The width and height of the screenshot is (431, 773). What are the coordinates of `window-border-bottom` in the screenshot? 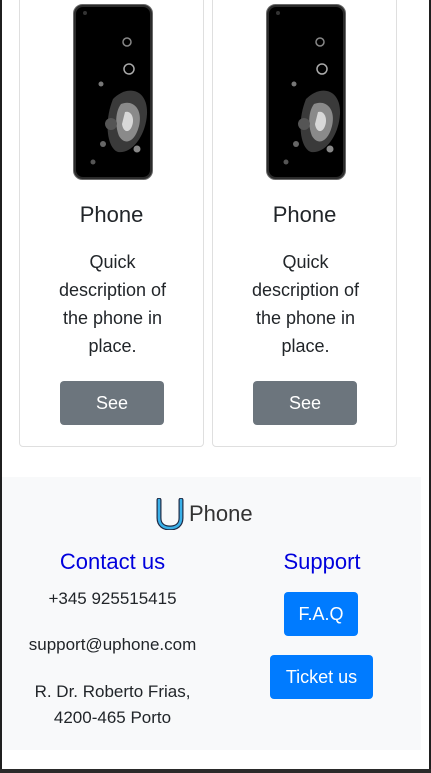 It's located at (215, 771).